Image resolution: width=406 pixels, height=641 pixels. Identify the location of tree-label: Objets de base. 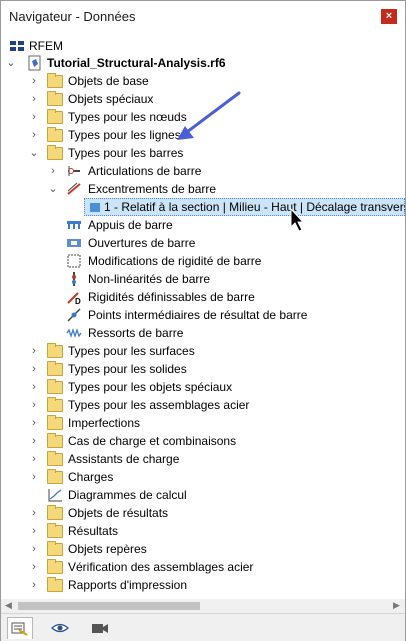
(108, 81).